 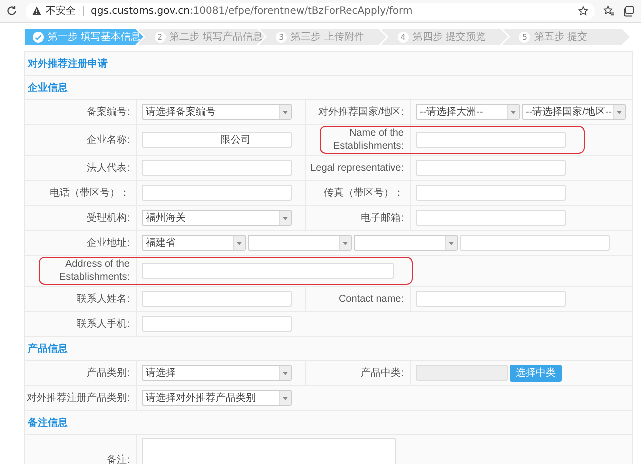 I want to click on field-label: 联系人手机:, so click(x=103, y=324).